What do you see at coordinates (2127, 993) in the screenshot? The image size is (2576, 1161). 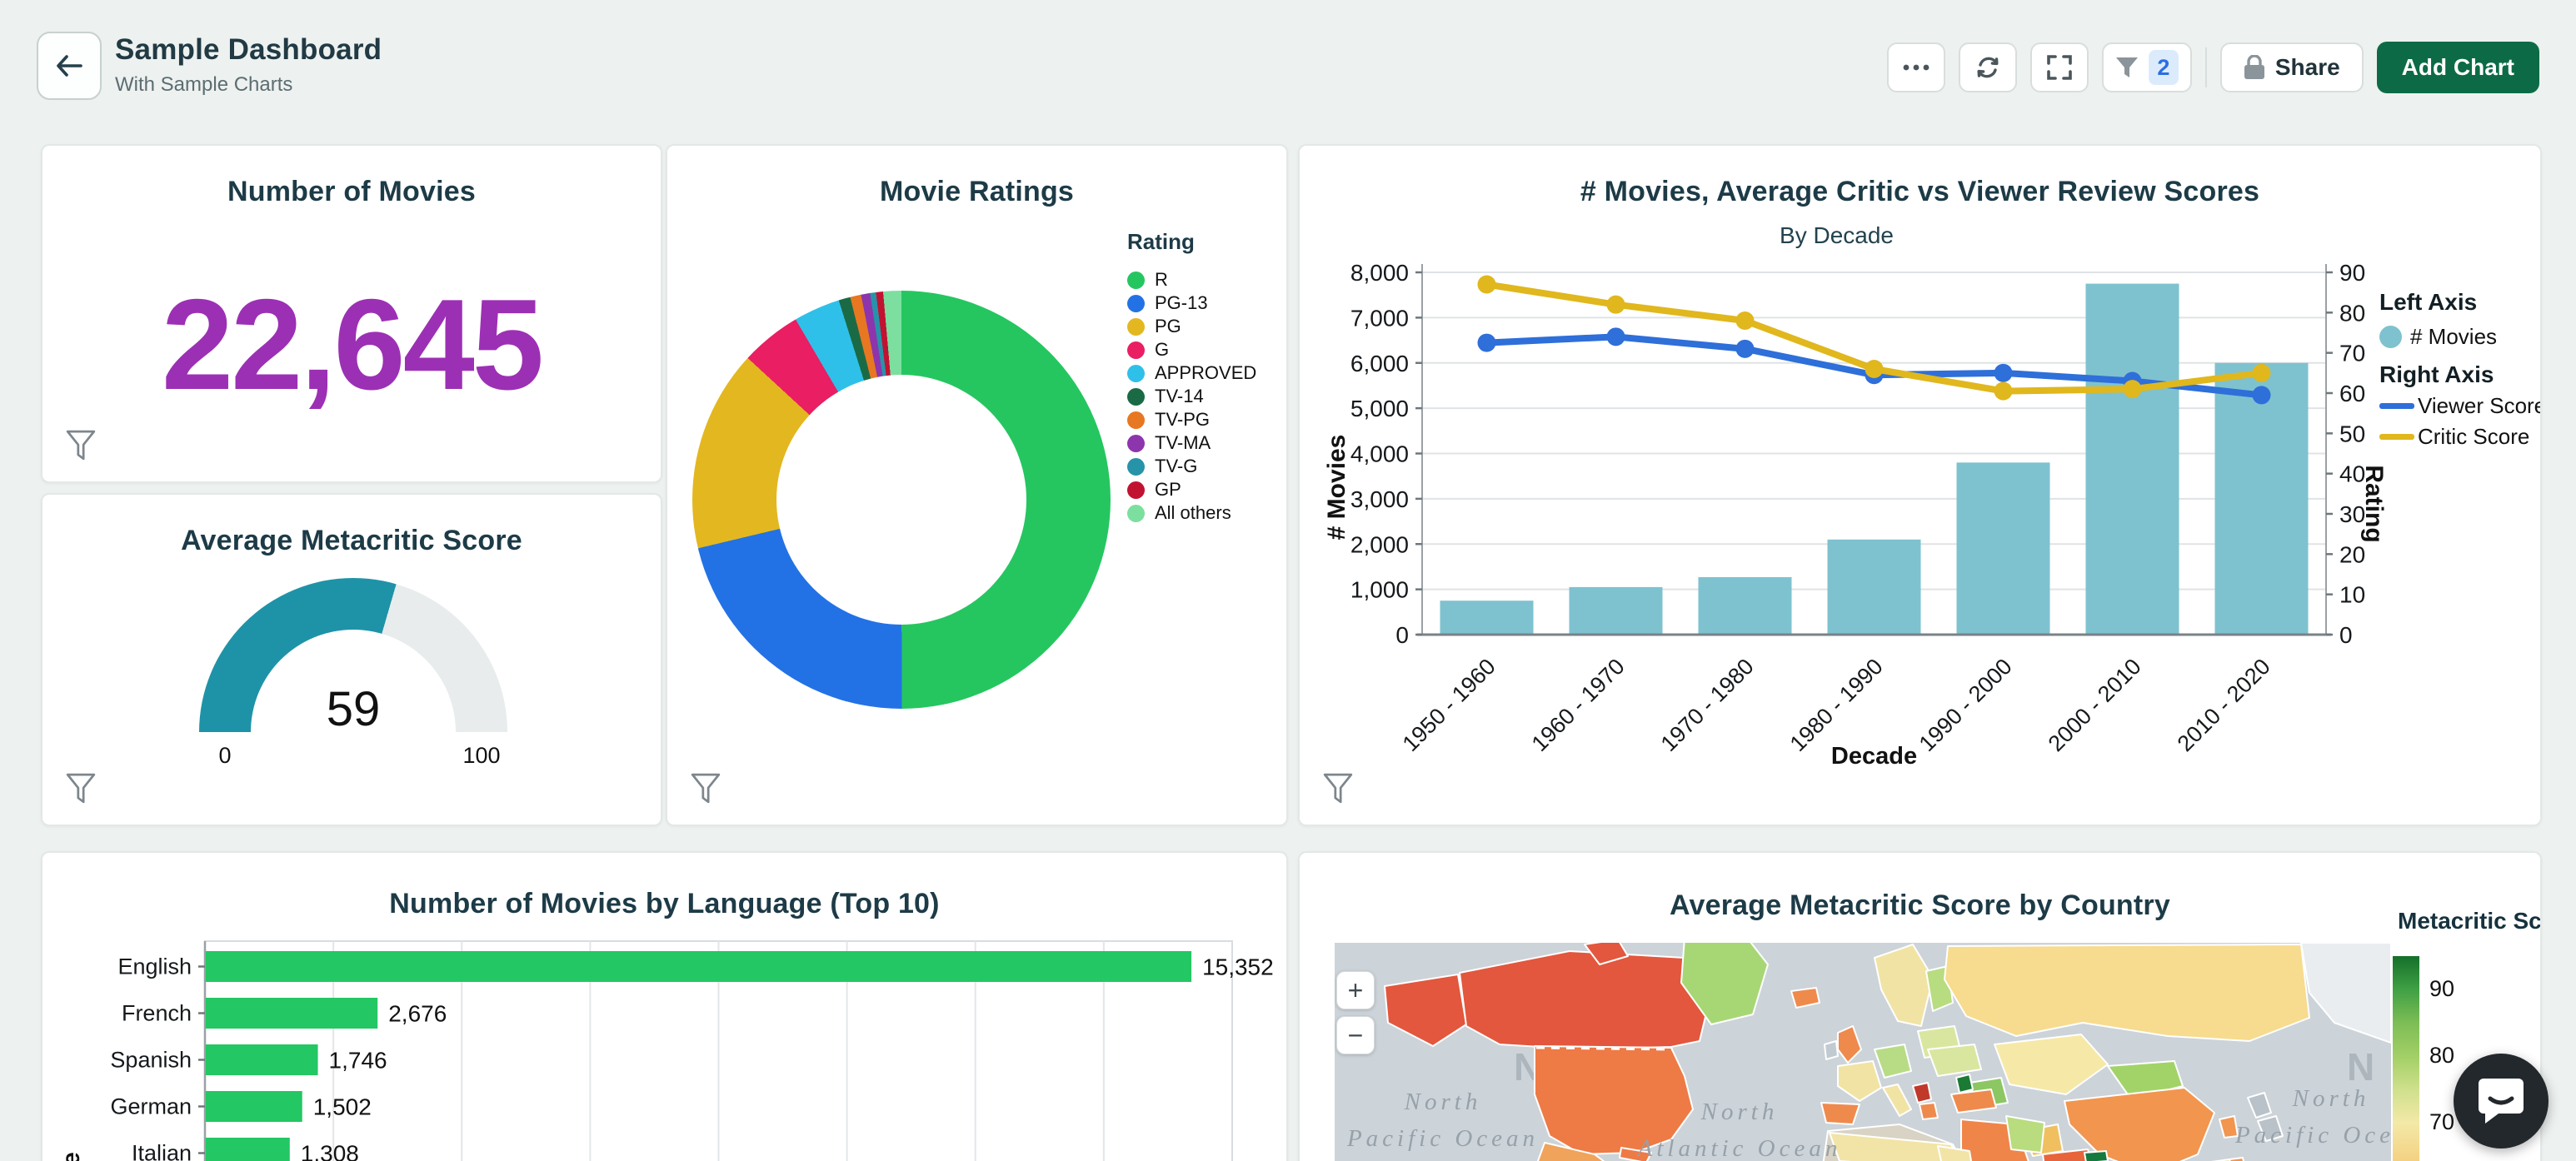 I see `country-russia` at bounding box center [2127, 993].